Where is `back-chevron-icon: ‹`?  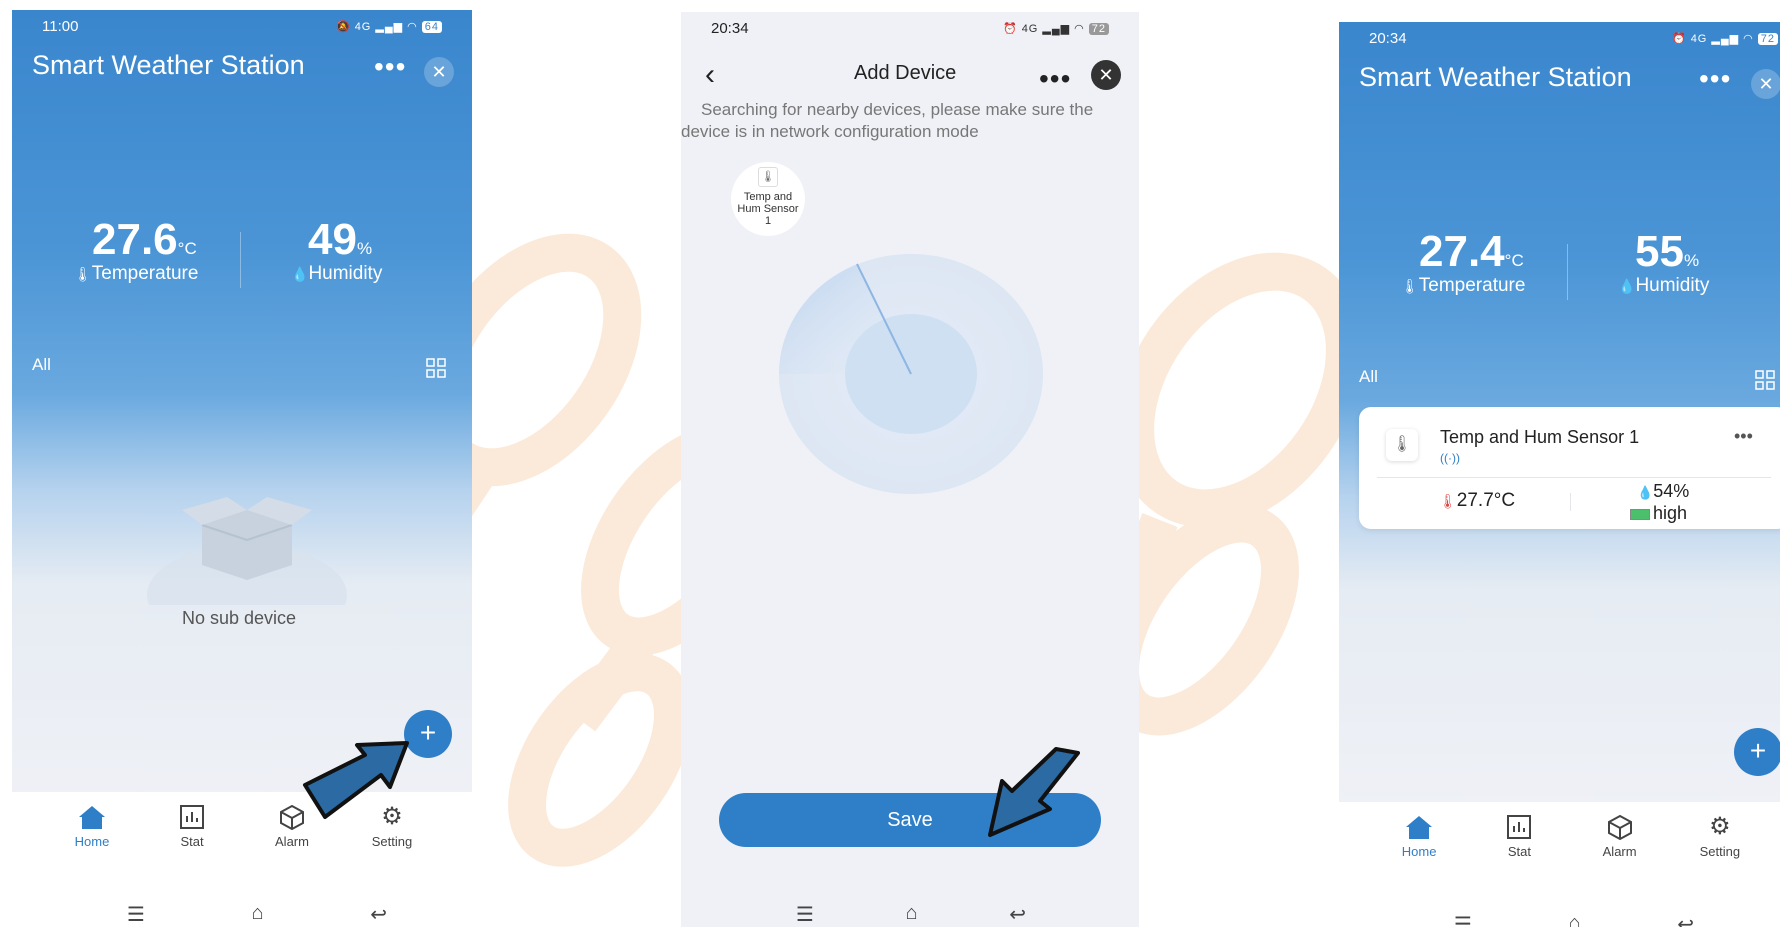 back-chevron-icon: ‹ is located at coordinates (710, 75).